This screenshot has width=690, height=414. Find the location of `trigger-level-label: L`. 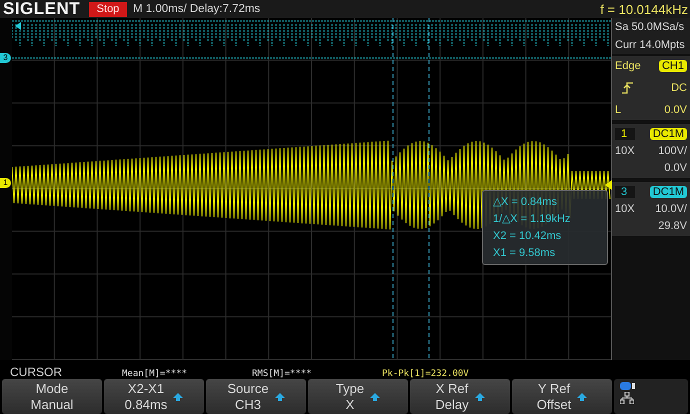

trigger-level-label: L is located at coordinates (618, 110).